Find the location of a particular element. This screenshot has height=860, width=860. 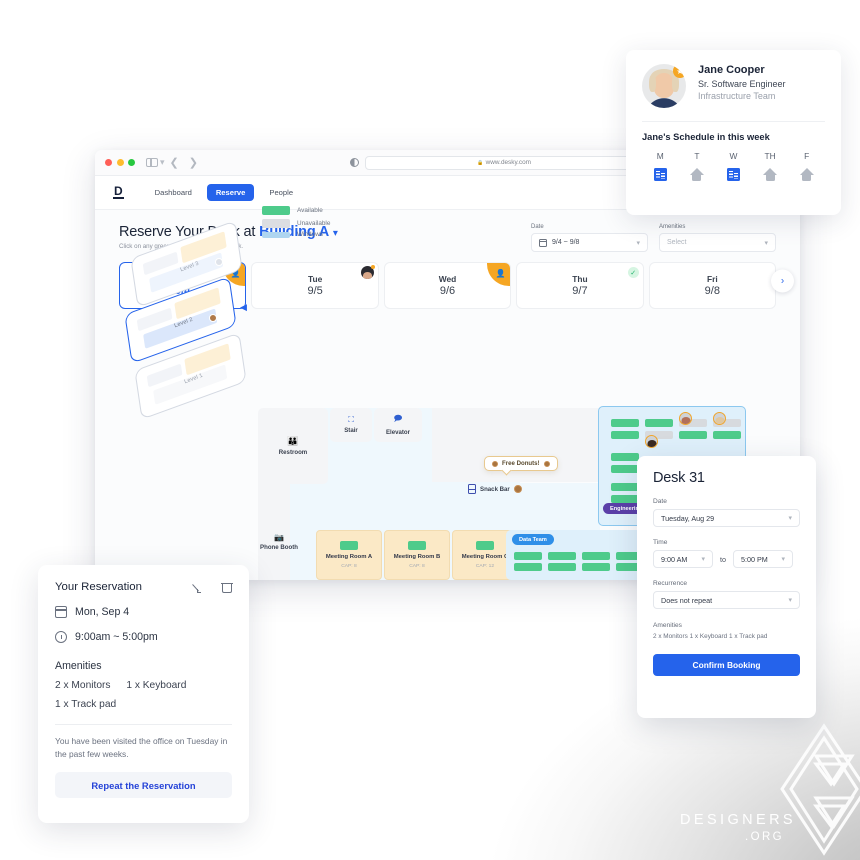

filter-amenities-label: Amenities is located at coordinates (672, 227).